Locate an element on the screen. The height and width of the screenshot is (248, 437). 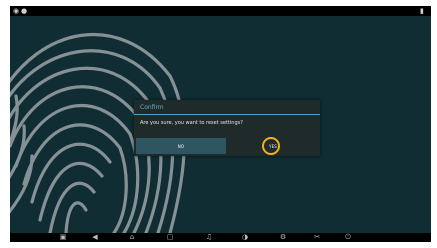
recent-apps-icon: ▢ is located at coordinates (170, 237).